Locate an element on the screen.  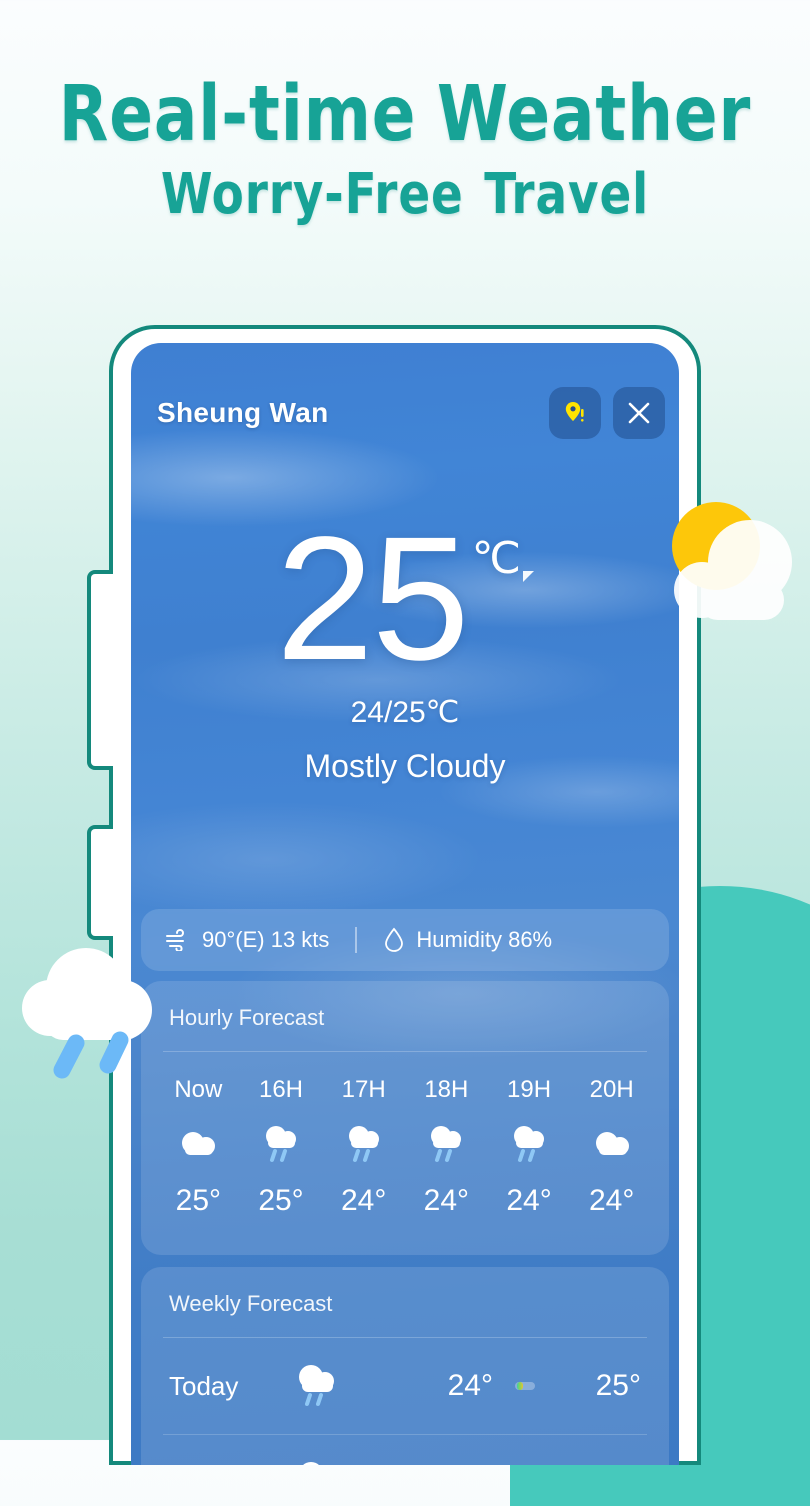
conditions-meta-bar: 90°(E) 13 kts Humidity 86% is located at coordinates (405, 940).